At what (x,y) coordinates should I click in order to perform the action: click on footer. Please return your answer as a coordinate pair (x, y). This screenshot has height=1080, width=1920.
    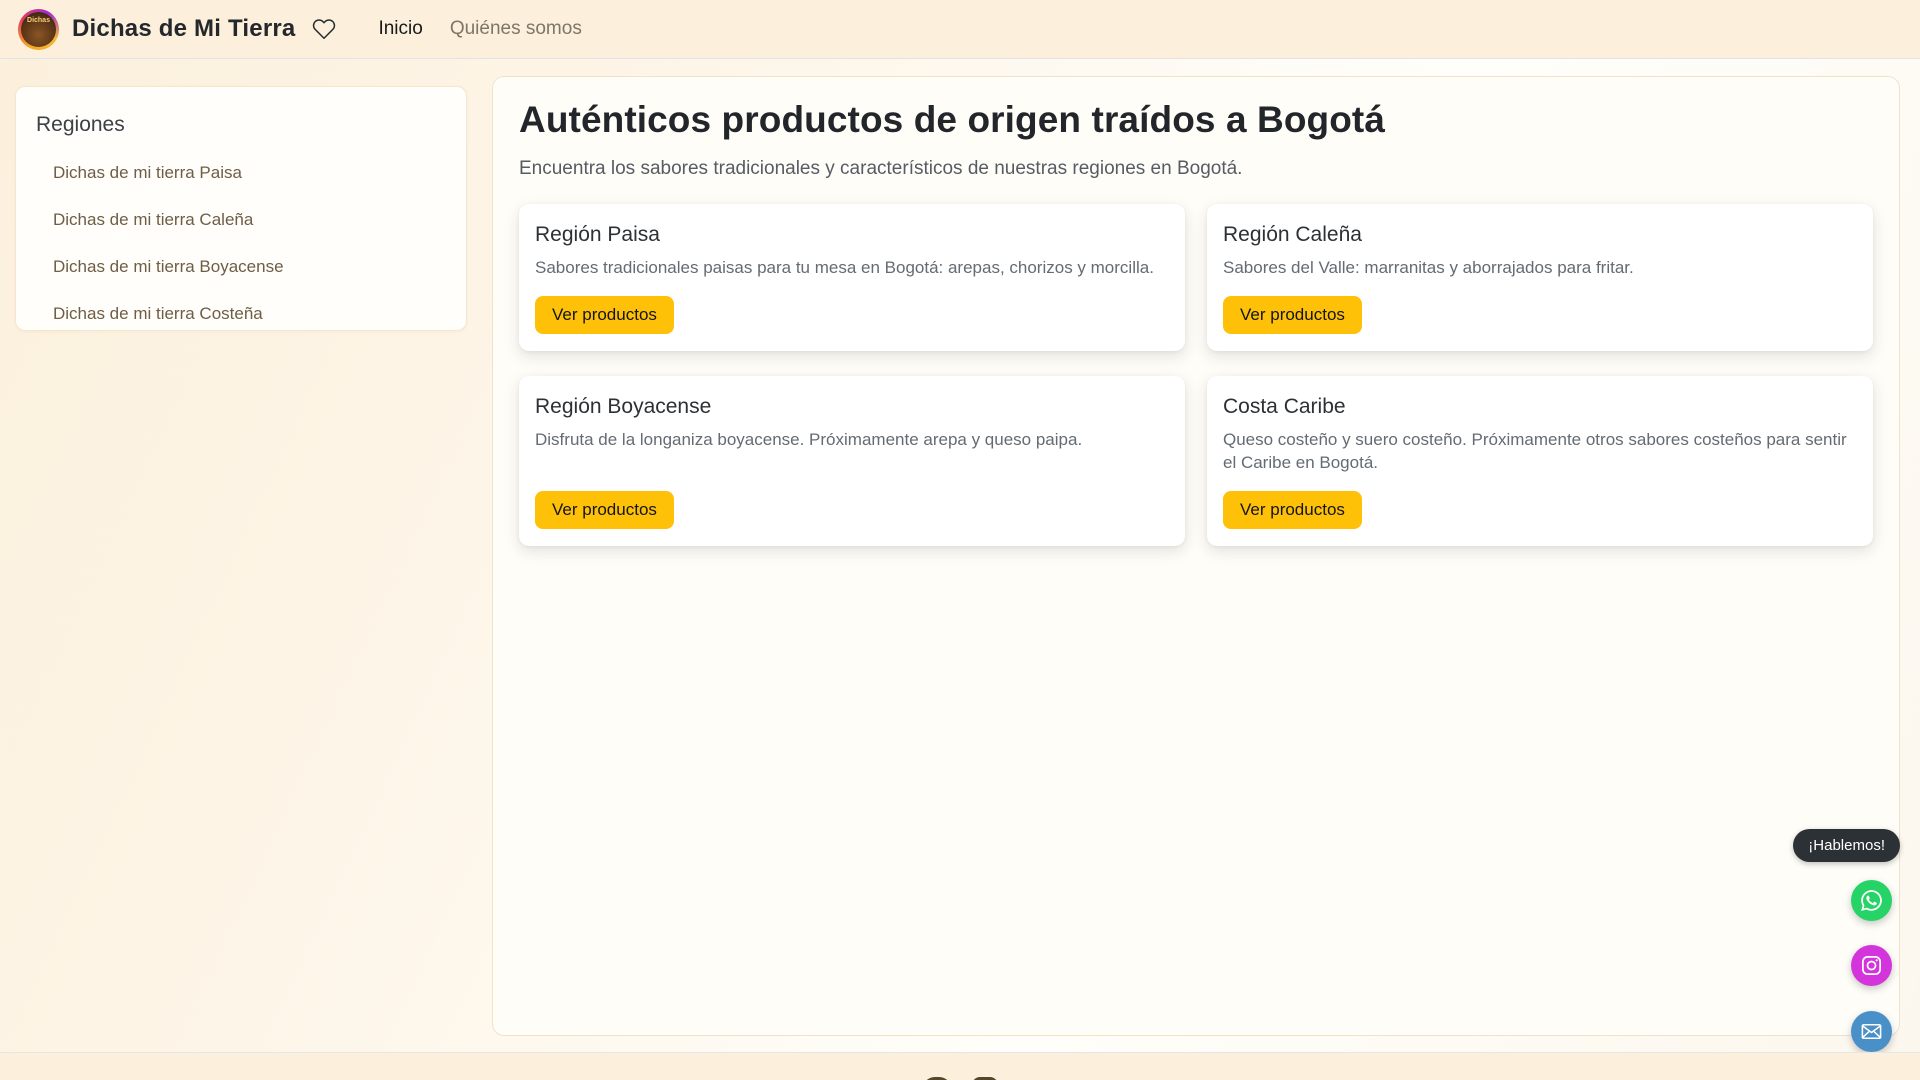
    Looking at the image, I should click on (960, 1066).